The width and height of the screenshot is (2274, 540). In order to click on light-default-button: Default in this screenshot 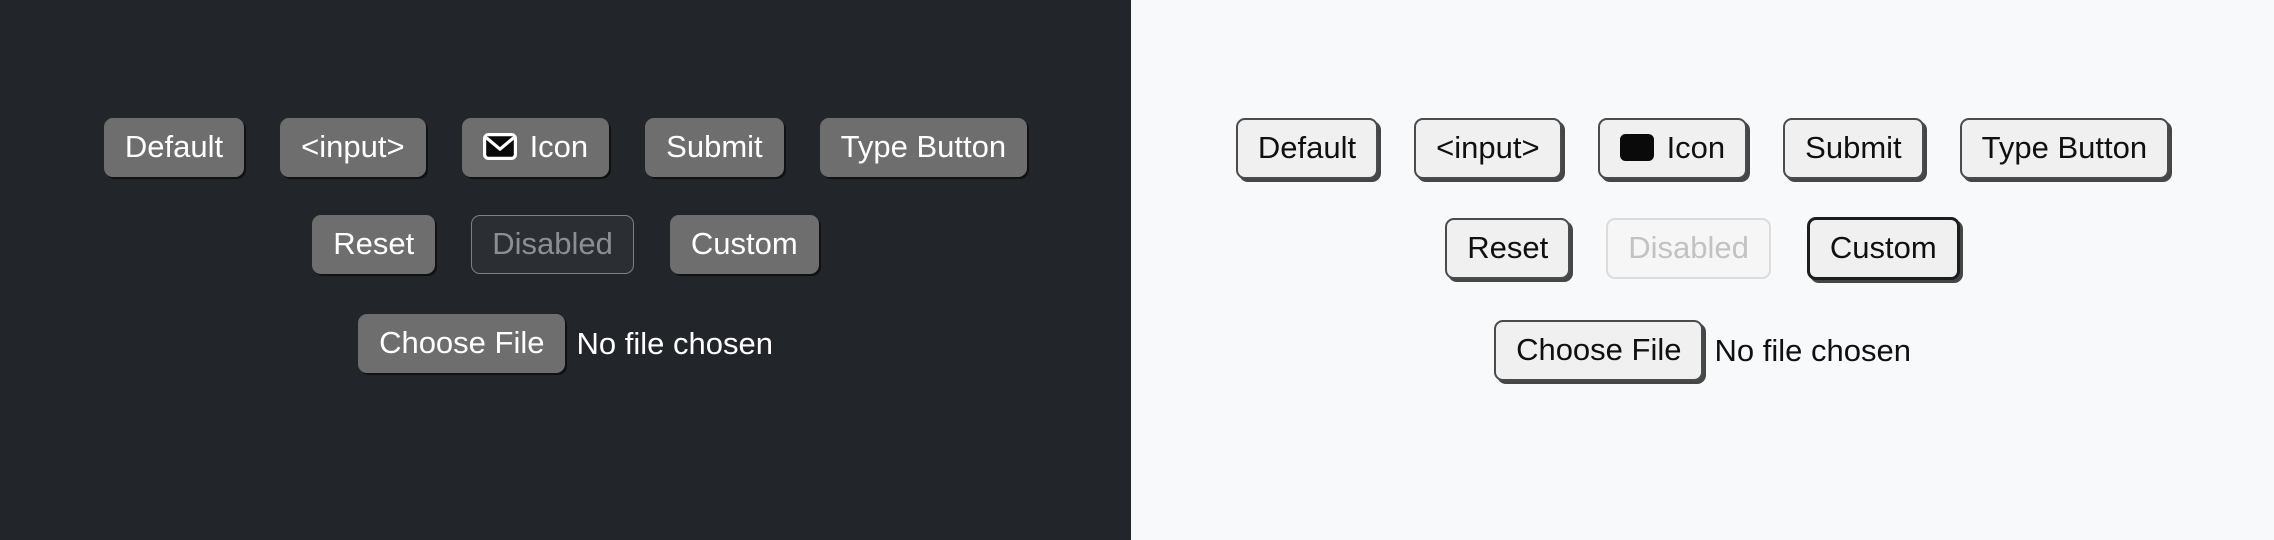, I will do `click(1307, 148)`.